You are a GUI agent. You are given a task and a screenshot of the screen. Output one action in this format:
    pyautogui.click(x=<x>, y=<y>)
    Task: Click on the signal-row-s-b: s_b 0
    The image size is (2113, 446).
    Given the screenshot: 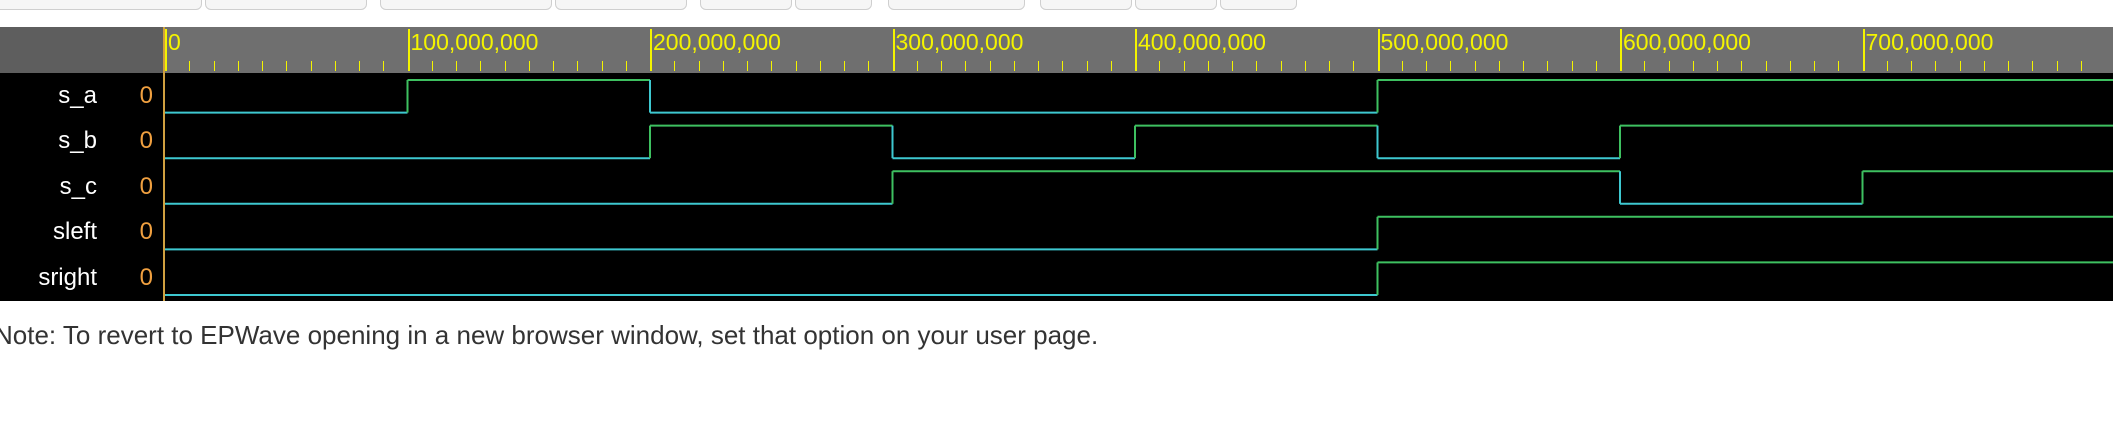 What is the action you would take?
    pyautogui.click(x=82, y=141)
    